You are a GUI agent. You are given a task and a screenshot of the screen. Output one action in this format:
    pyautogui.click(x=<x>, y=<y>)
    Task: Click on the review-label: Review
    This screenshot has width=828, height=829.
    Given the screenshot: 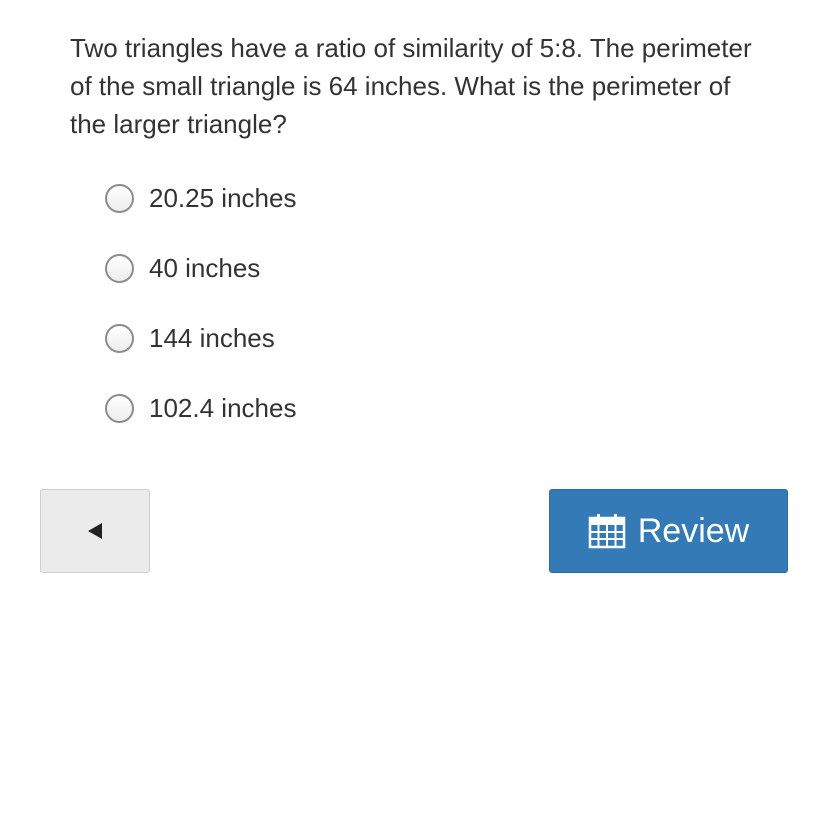 What is the action you would take?
    pyautogui.click(x=693, y=530)
    